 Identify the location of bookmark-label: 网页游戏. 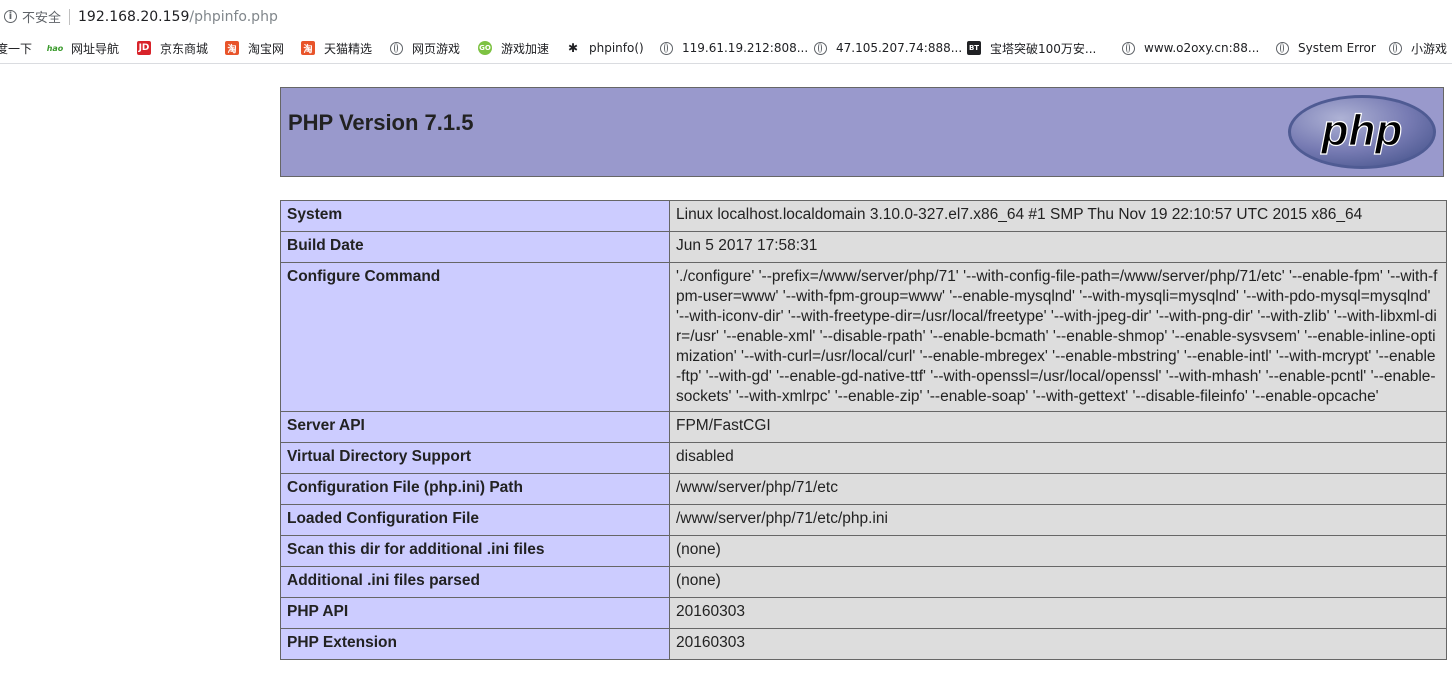
(436, 48).